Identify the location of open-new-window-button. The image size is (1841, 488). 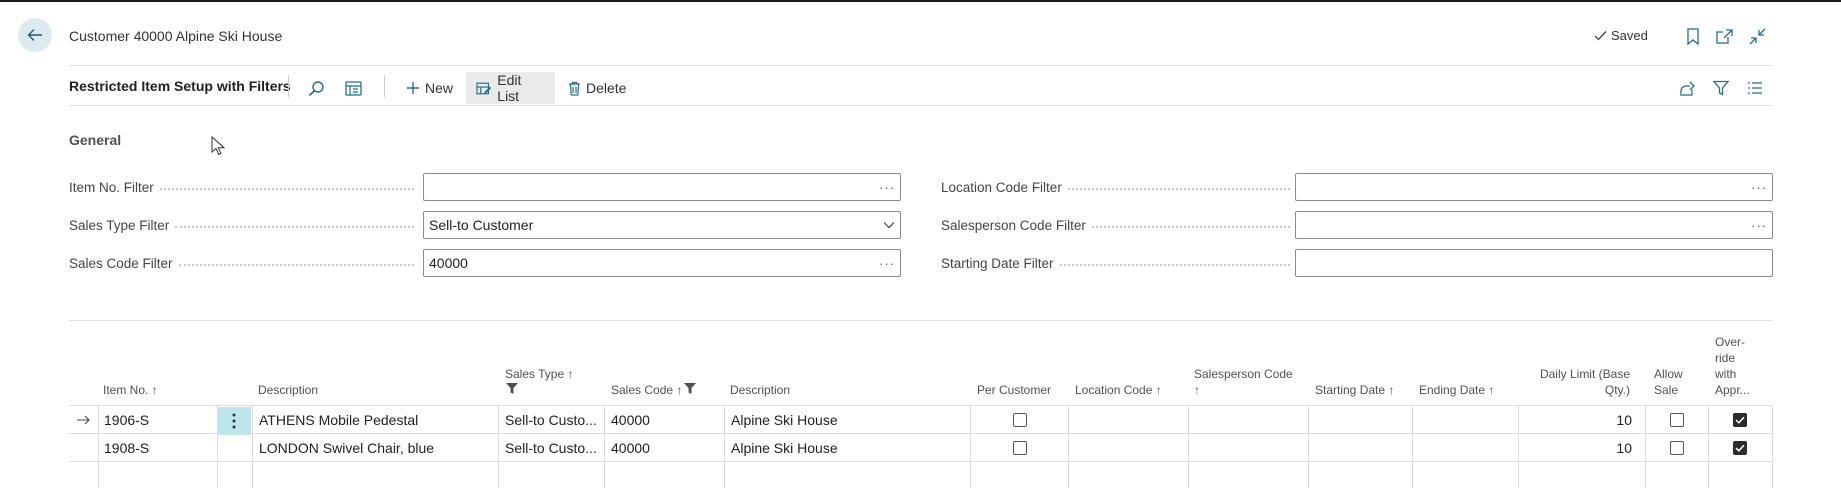
(1724, 36).